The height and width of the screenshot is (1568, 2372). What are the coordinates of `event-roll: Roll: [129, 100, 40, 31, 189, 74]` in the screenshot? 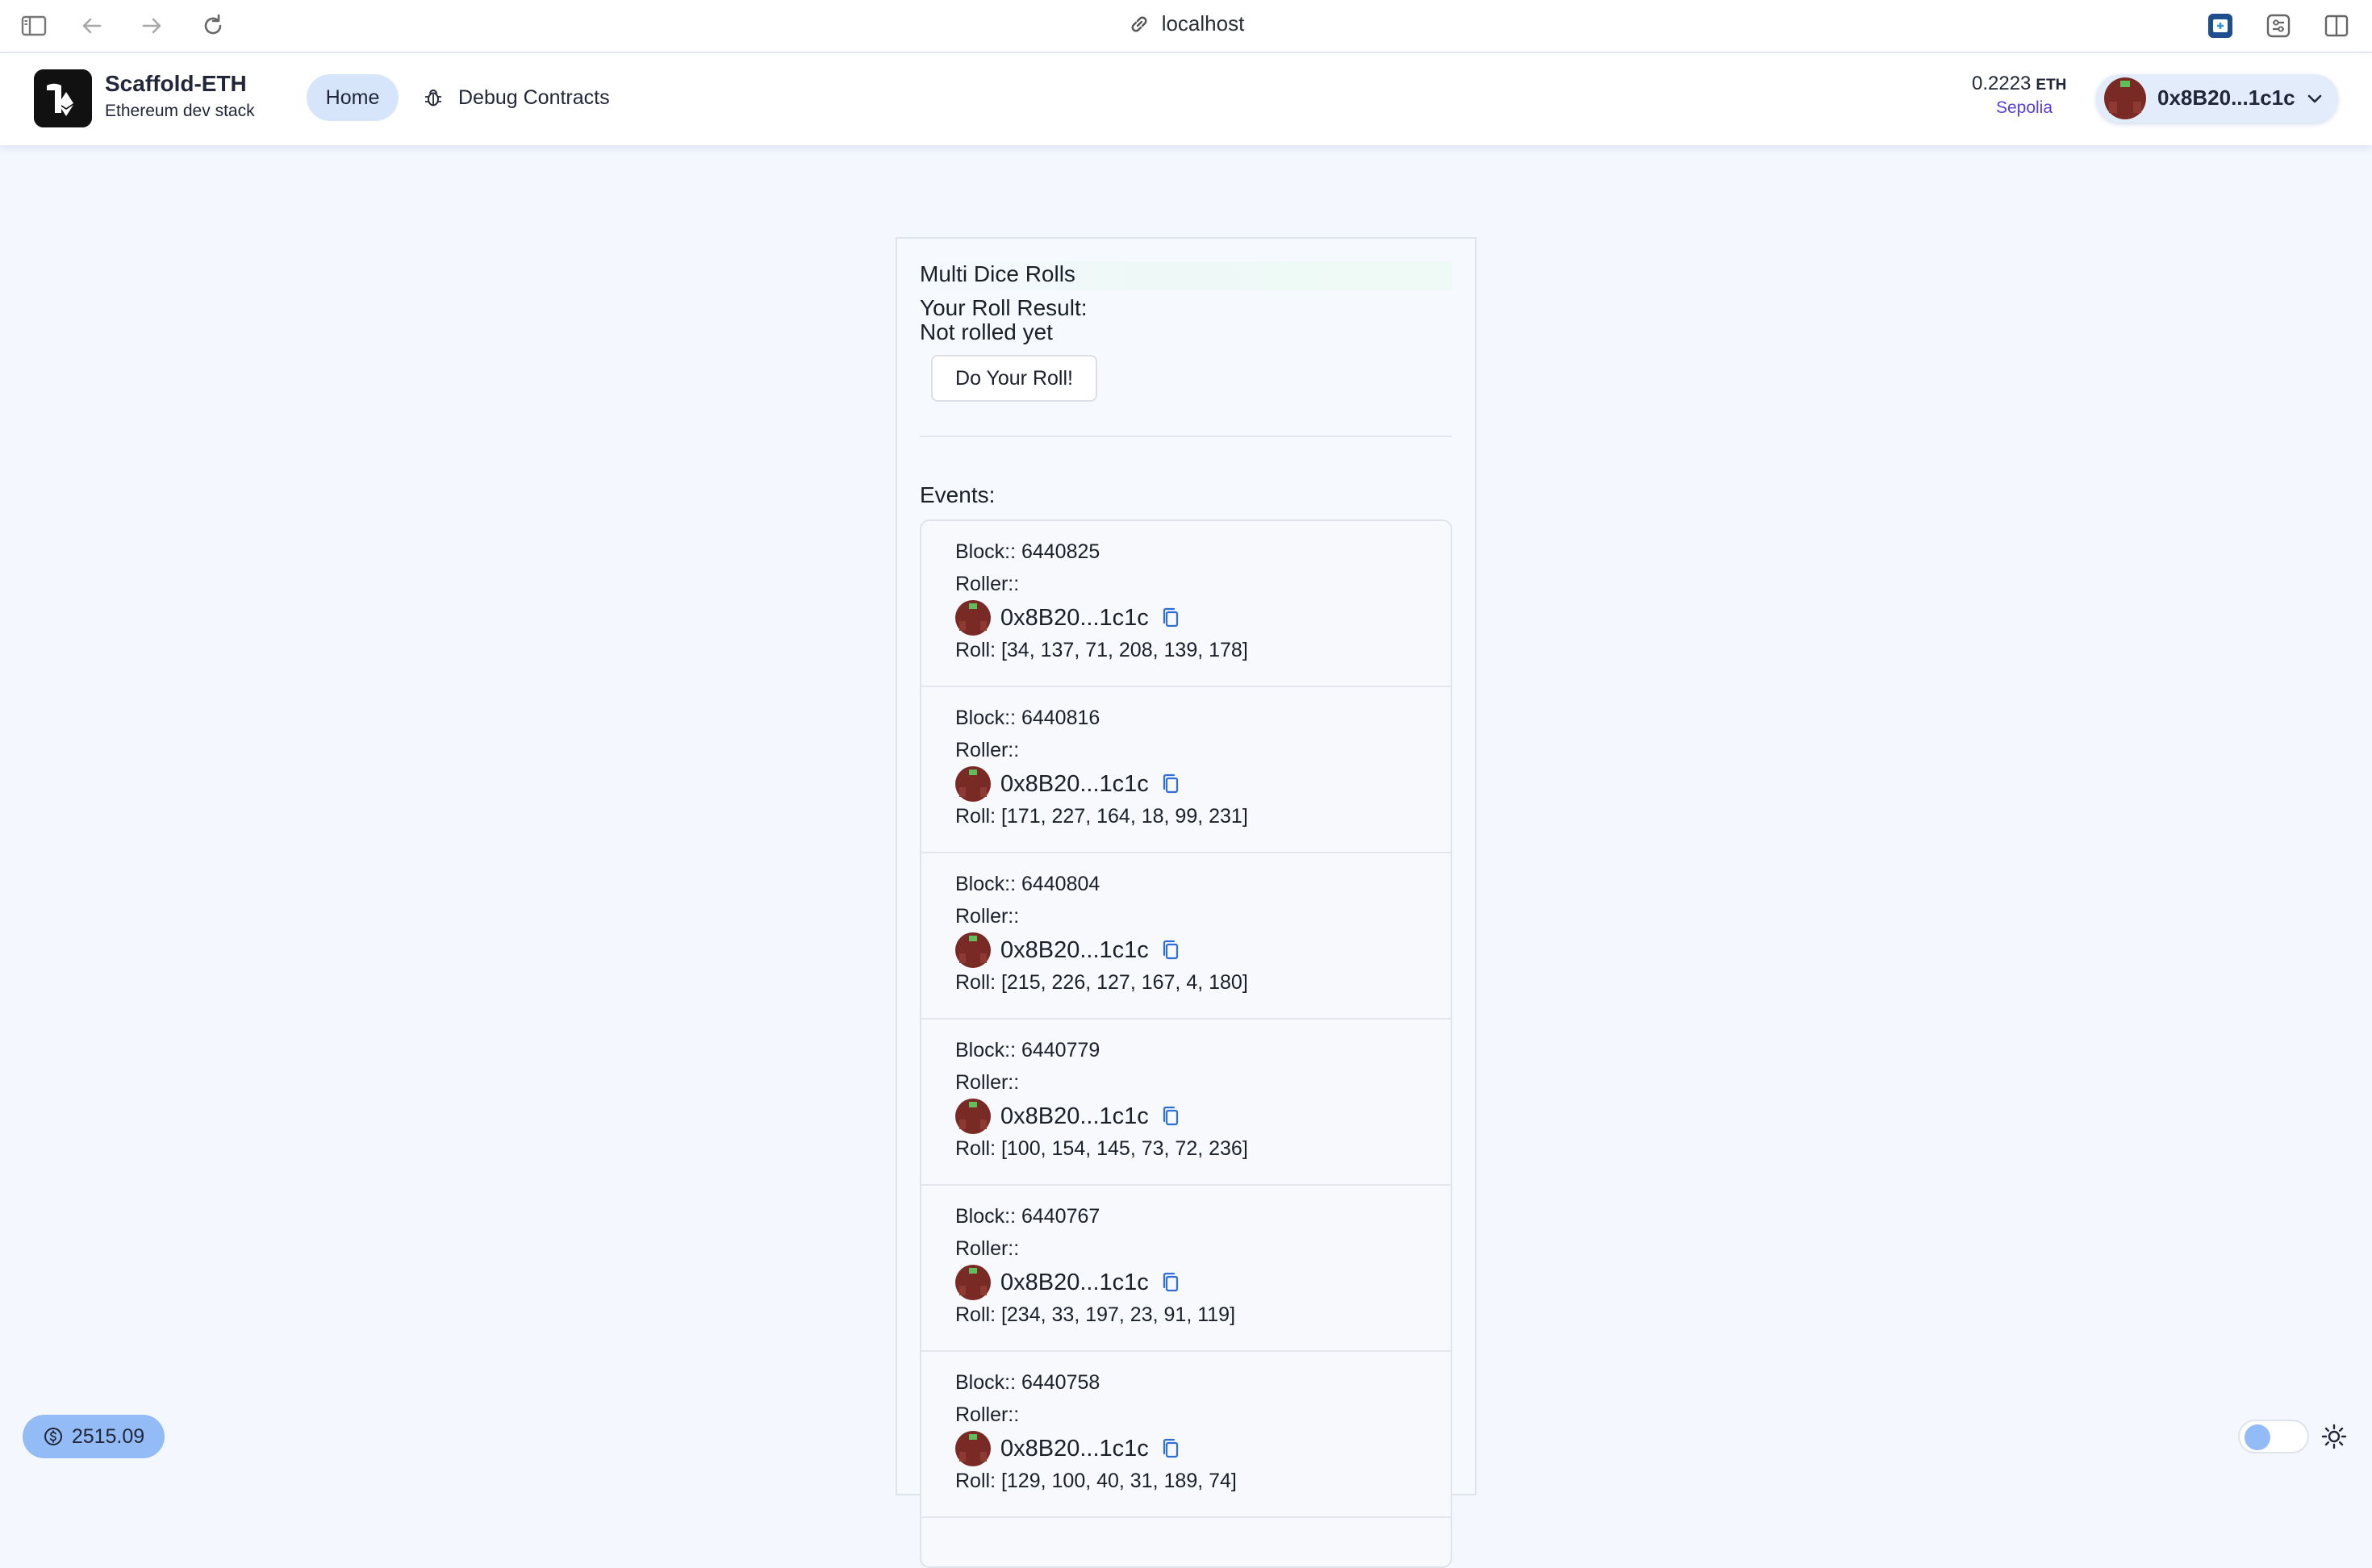 It's located at (1096, 1481).